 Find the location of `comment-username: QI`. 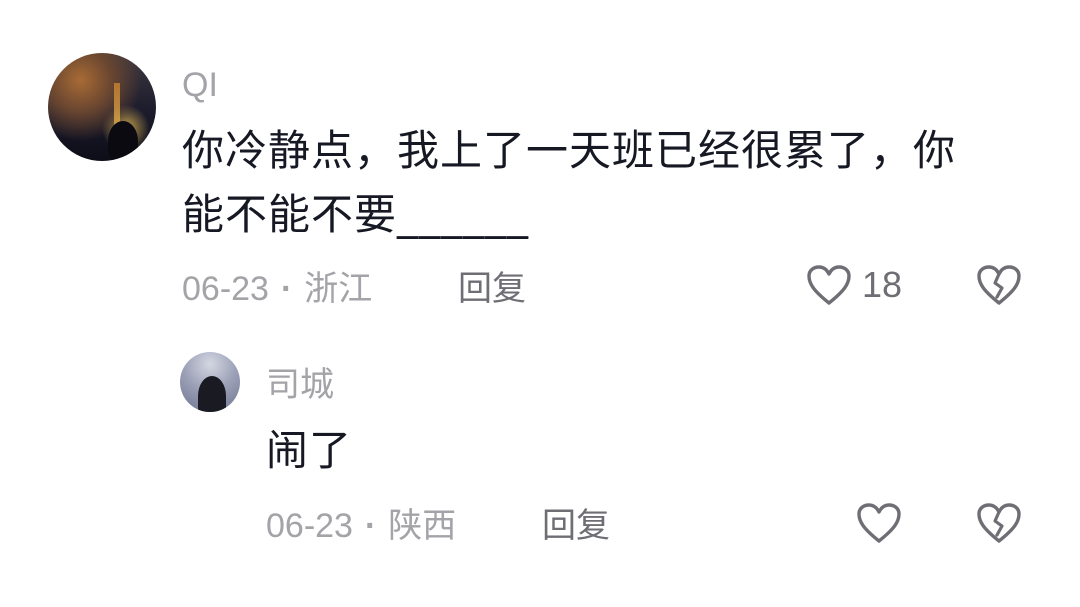

comment-username: QI is located at coordinates (200, 85).